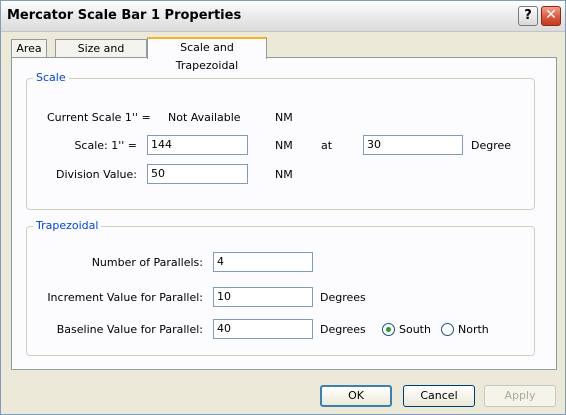  Describe the element at coordinates (99, 117) in the screenshot. I see `current-scale-label: Current Scale 1'' =` at that location.